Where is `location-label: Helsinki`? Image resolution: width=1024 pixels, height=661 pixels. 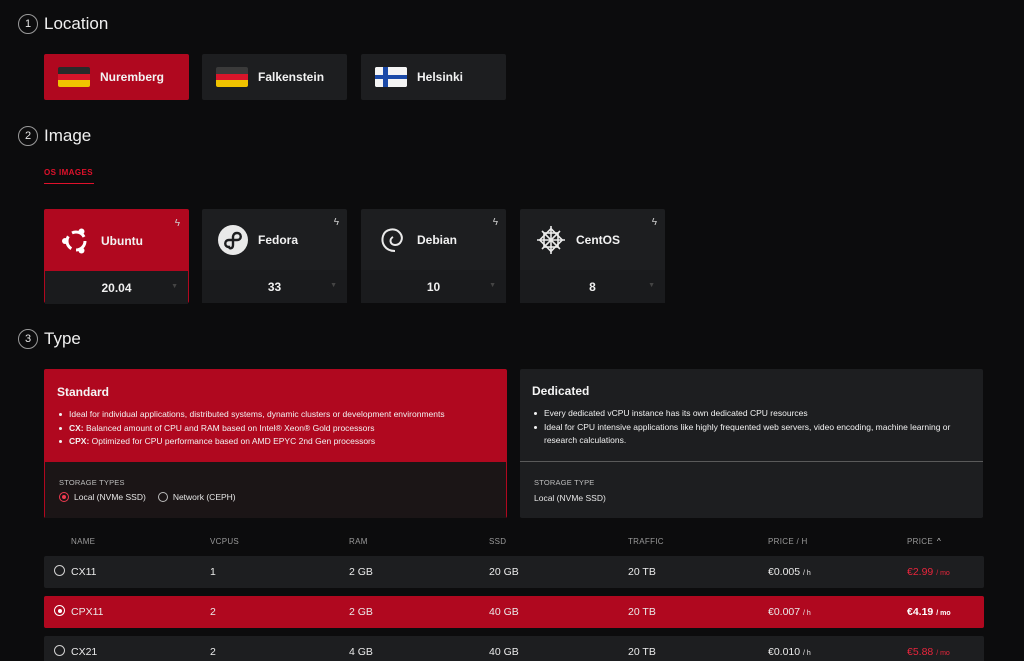 location-label: Helsinki is located at coordinates (440, 77).